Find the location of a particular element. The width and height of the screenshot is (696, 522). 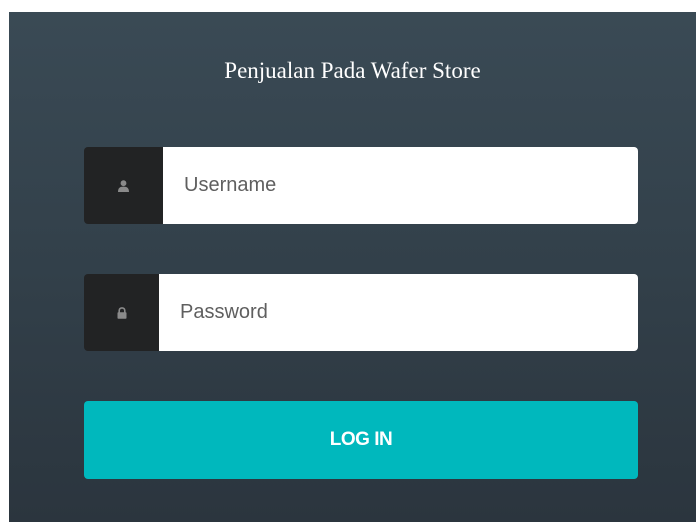

page-title: Penjualan Pada Wafer Store is located at coordinates (352, 70).